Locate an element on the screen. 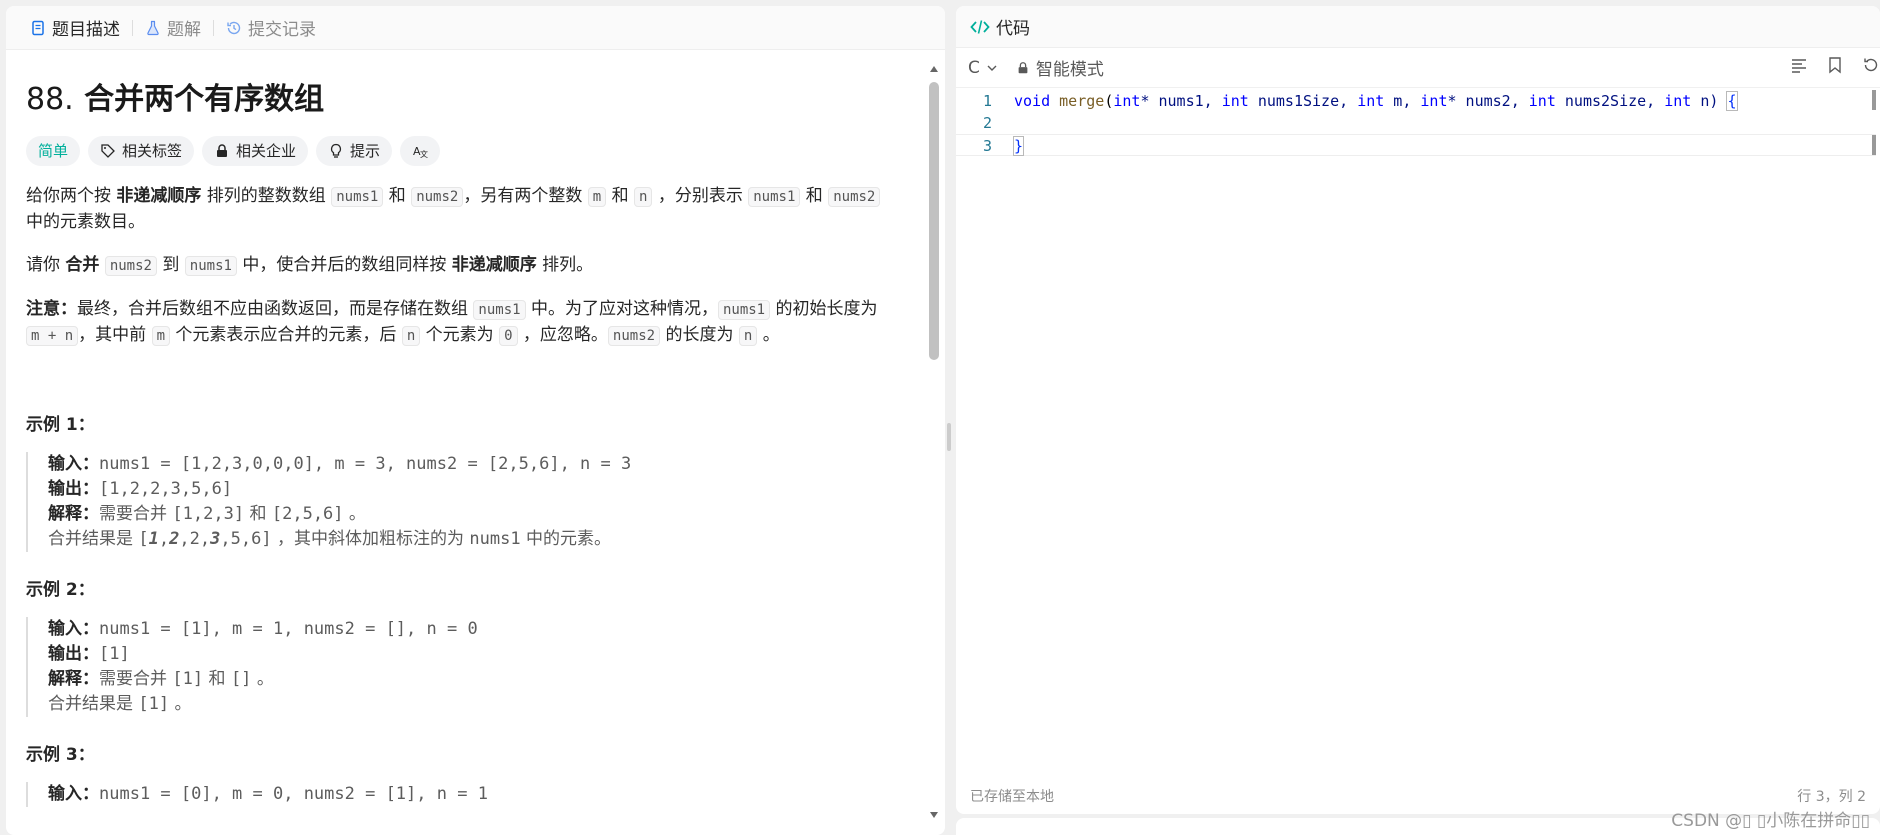 The height and width of the screenshot is (835, 1880). difficulty-badge: 简单 is located at coordinates (53, 151).